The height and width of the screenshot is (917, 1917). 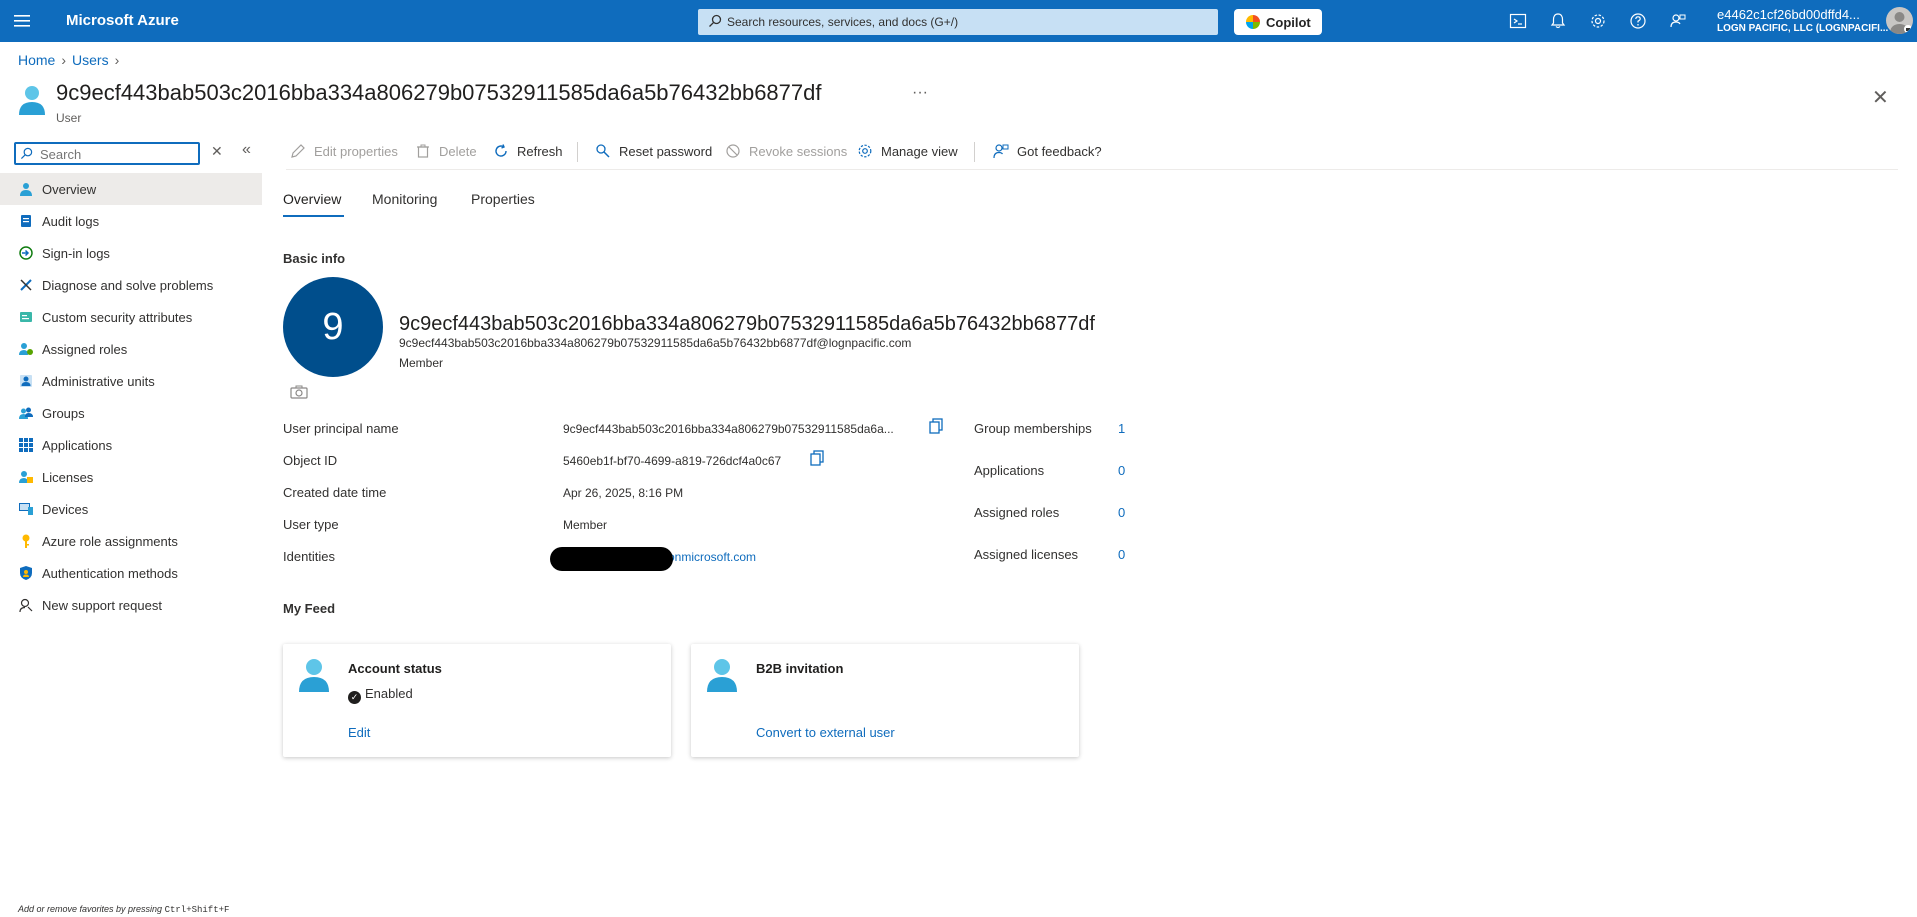 I want to click on sidebar-item-custom-security-attributes: Custom security attributes, so click(x=131, y=317).